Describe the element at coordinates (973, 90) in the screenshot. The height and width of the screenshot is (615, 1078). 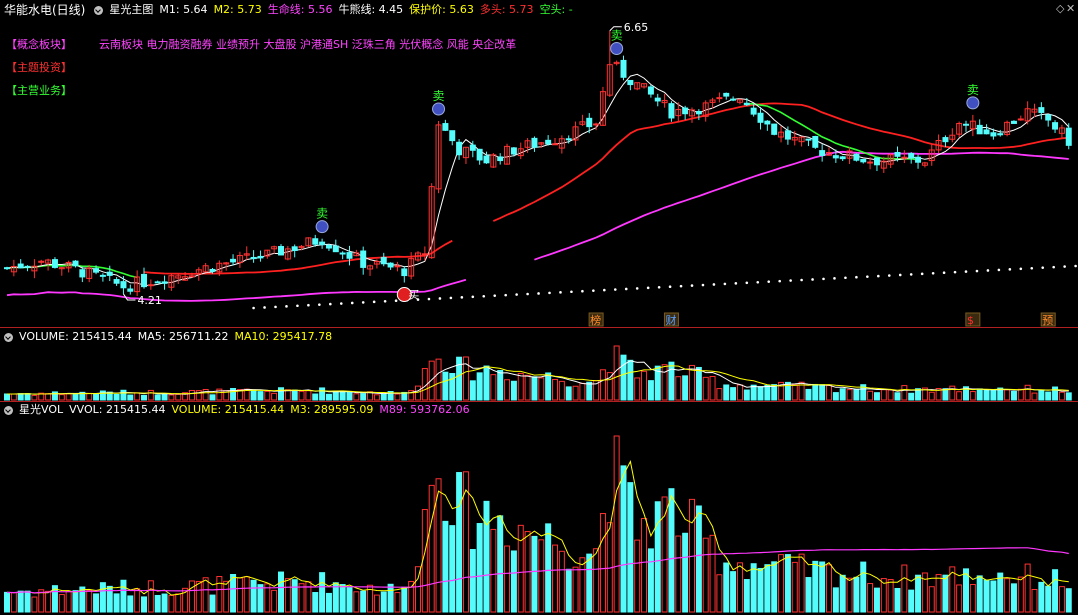
I see `sell-signal-label: 卖` at that location.